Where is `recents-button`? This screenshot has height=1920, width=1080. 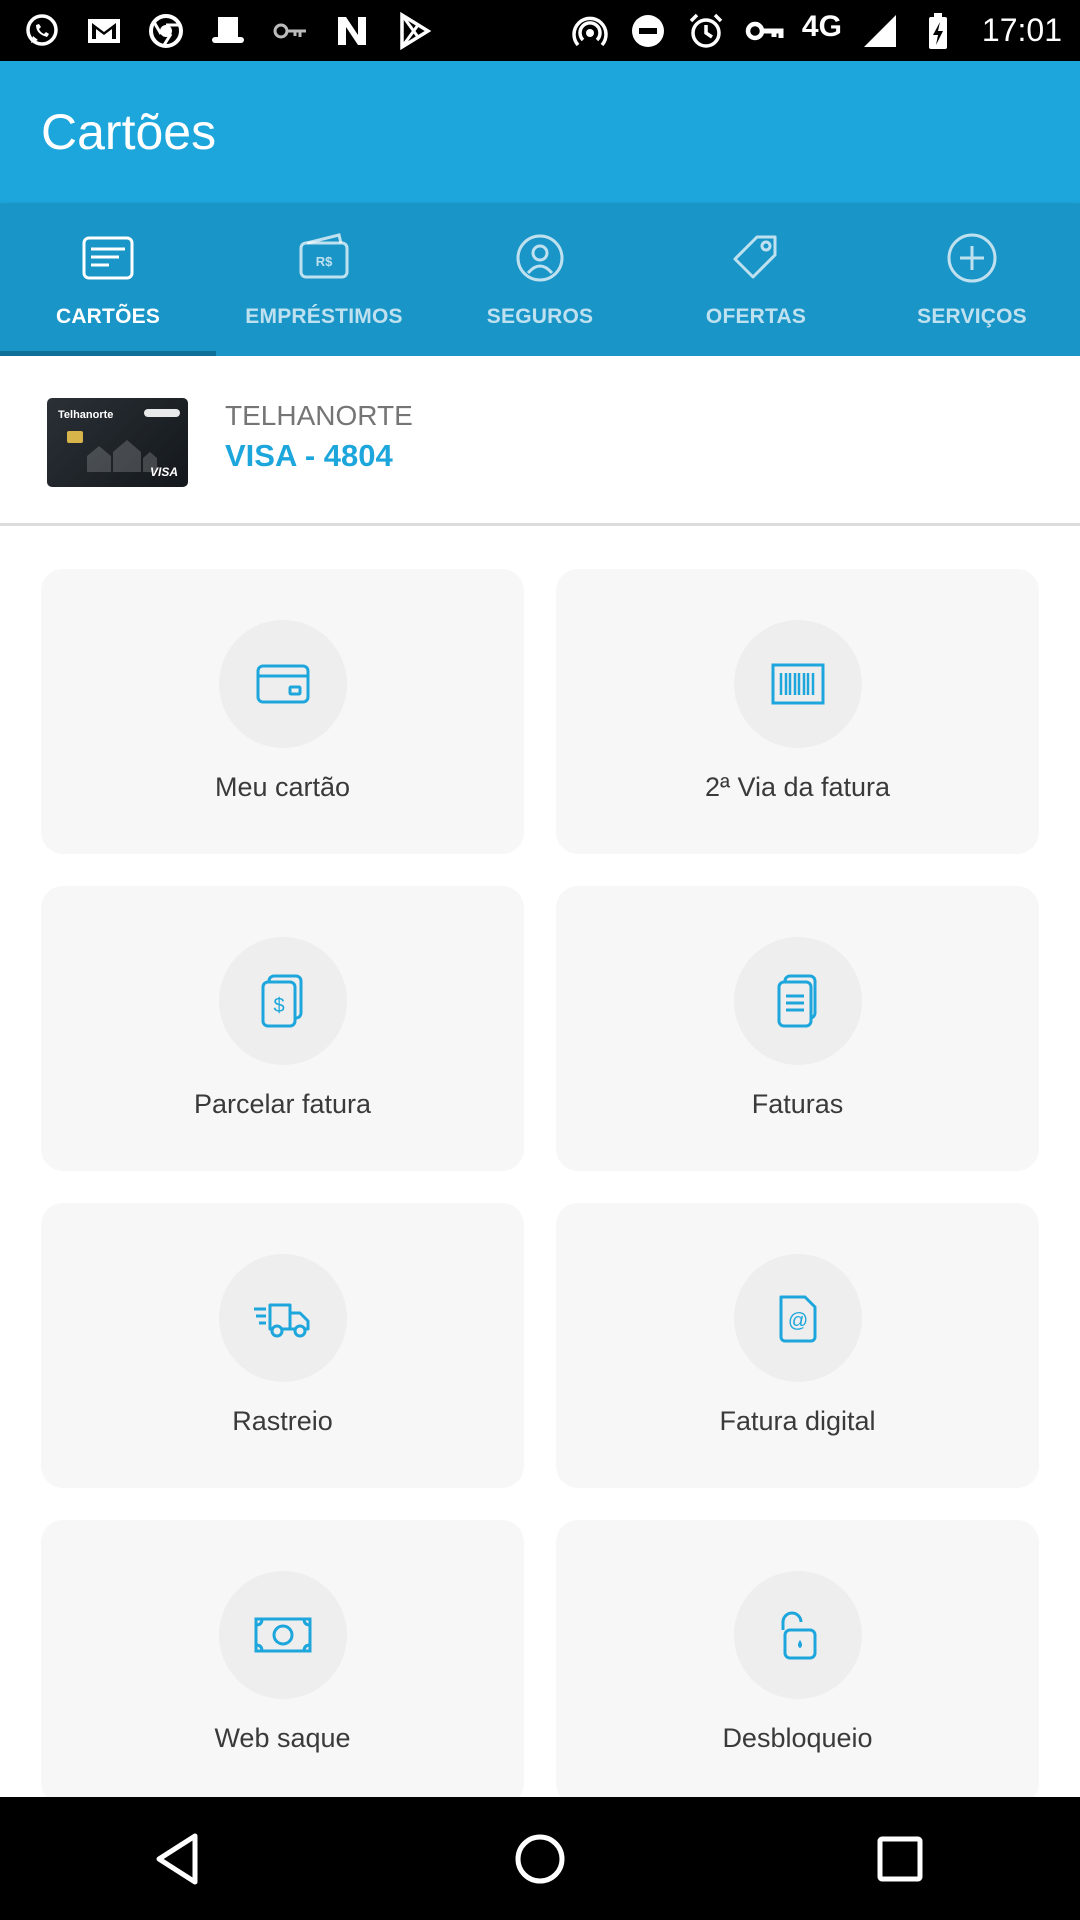 recents-button is located at coordinates (900, 1859).